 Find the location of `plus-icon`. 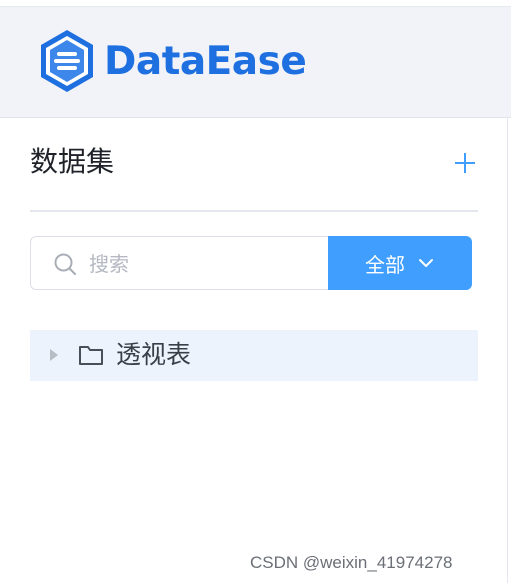

plus-icon is located at coordinates (465, 163).